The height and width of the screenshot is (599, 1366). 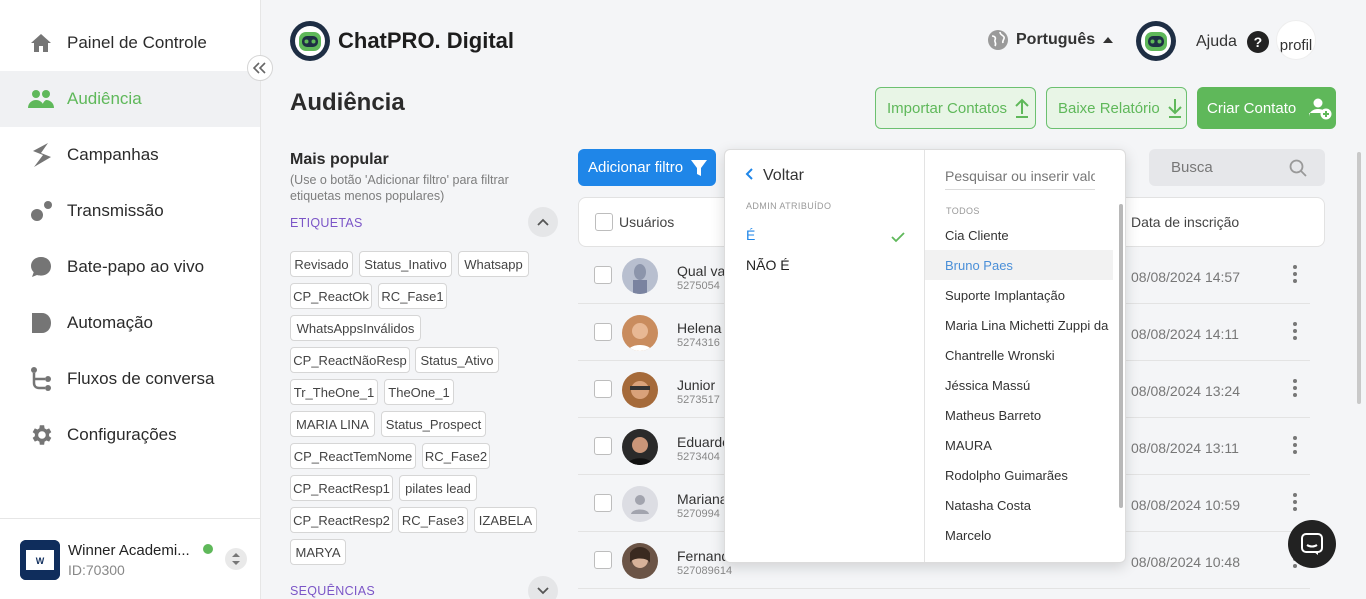 What do you see at coordinates (1019, 325) in the screenshot?
I see `person-option: Maria Lina Michetti Zuppi da` at bounding box center [1019, 325].